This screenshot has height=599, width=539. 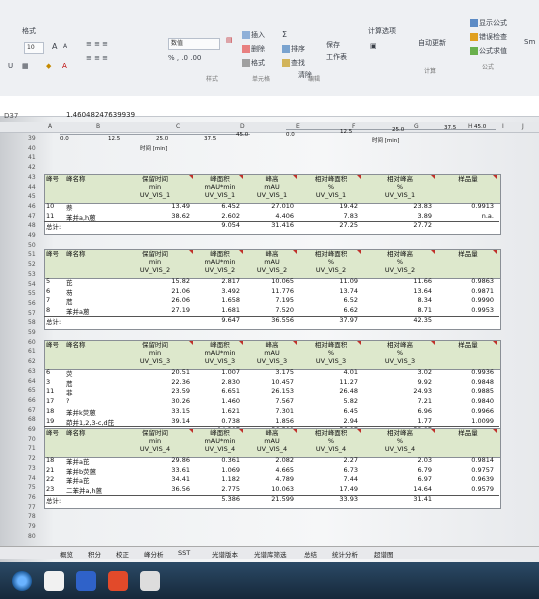 What do you see at coordinates (194, 44) in the screenshot?
I see `number-format-select: 数值` at bounding box center [194, 44].